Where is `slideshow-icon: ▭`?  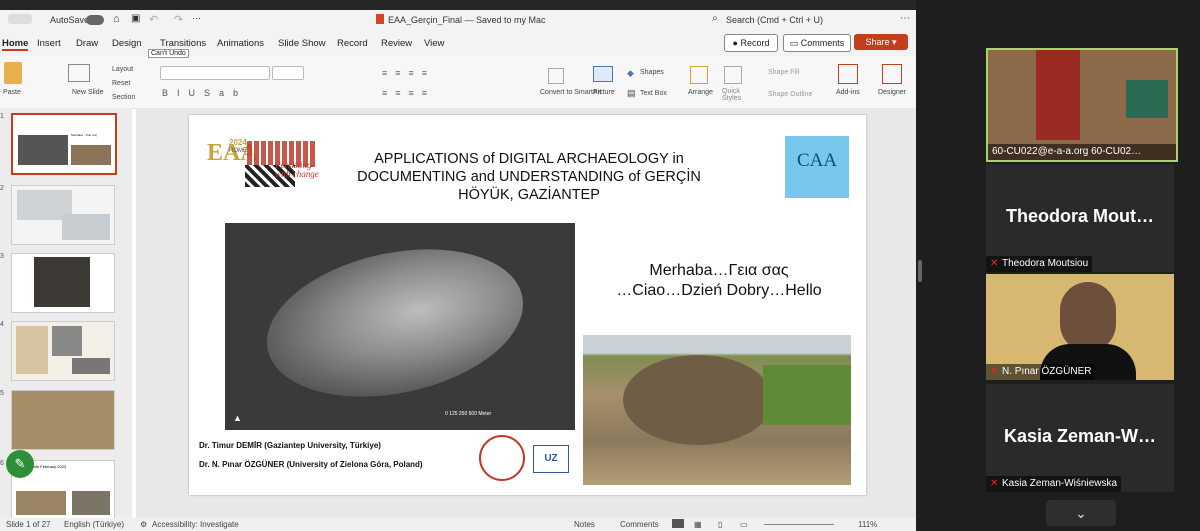
slideshow-icon: ▭ is located at coordinates (744, 524).